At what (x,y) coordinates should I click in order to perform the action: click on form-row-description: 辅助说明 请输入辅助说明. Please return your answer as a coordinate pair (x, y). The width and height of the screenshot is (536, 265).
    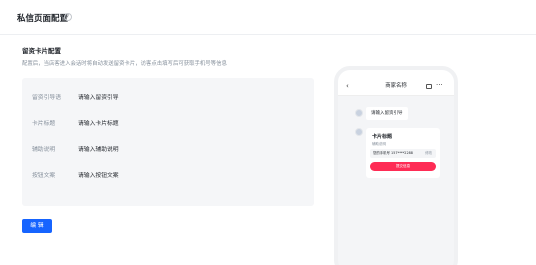
    Looking at the image, I should click on (168, 150).